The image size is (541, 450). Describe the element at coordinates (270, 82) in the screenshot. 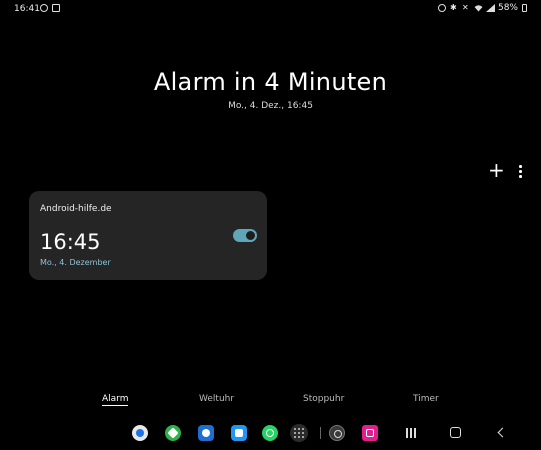

I see `next-alarm-title: Alarm in 4 Minuten` at that location.